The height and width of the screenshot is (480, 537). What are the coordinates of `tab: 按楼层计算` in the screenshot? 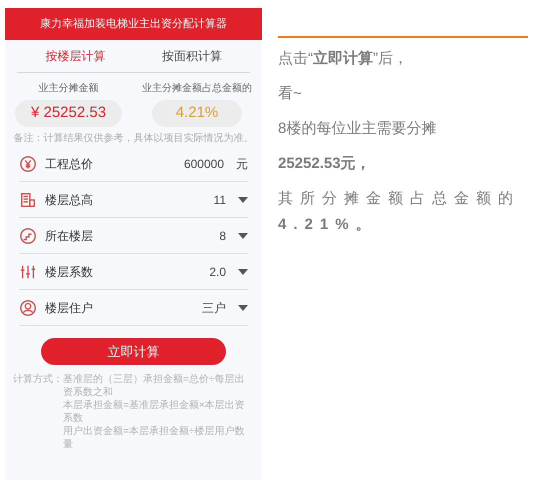 It's located at (75, 56).